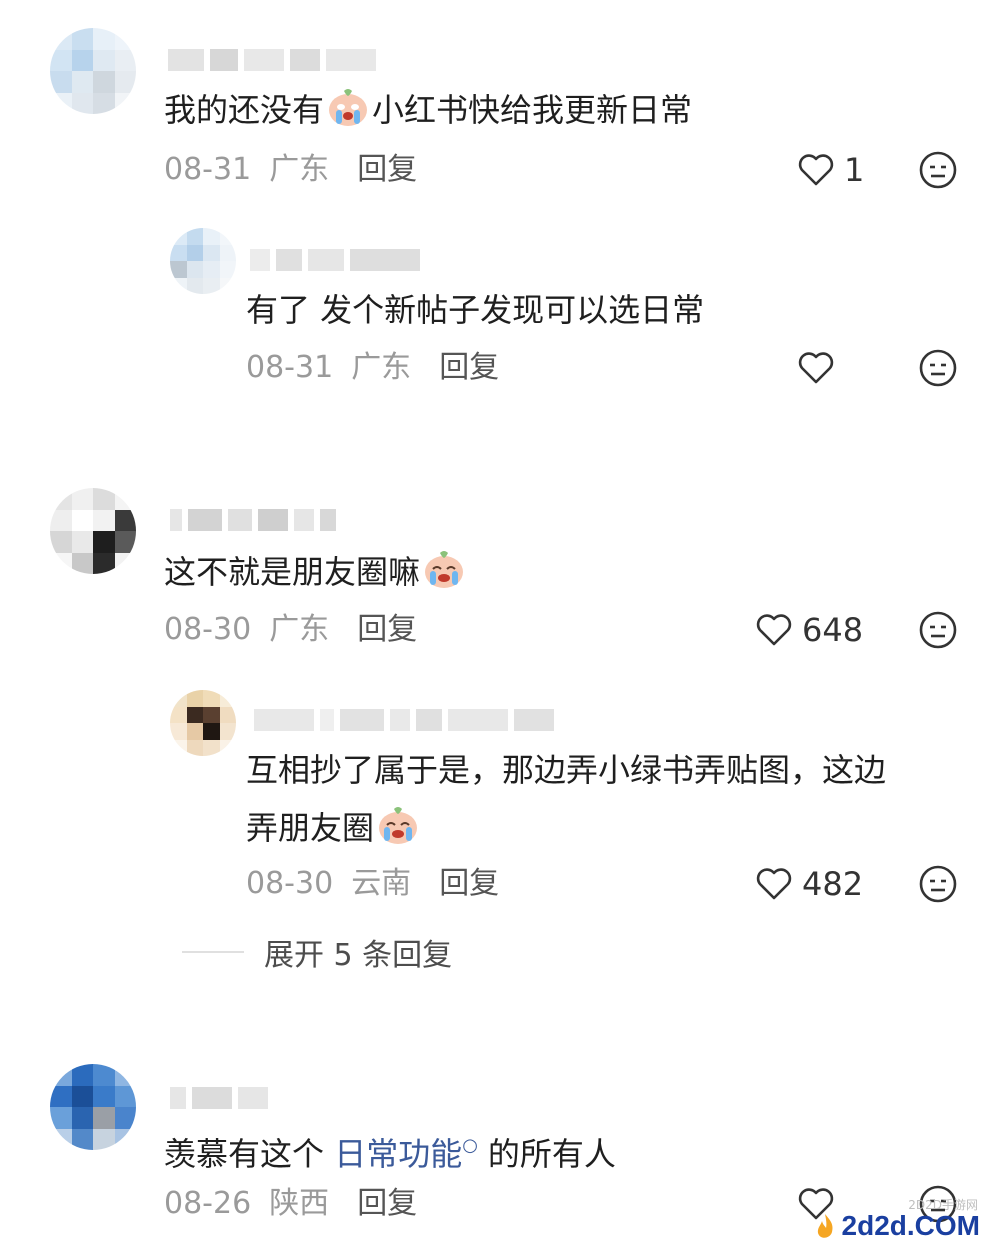 The height and width of the screenshot is (1248, 1000). Describe the element at coordinates (825, 1226) in the screenshot. I see `flame-logo-icon` at that location.